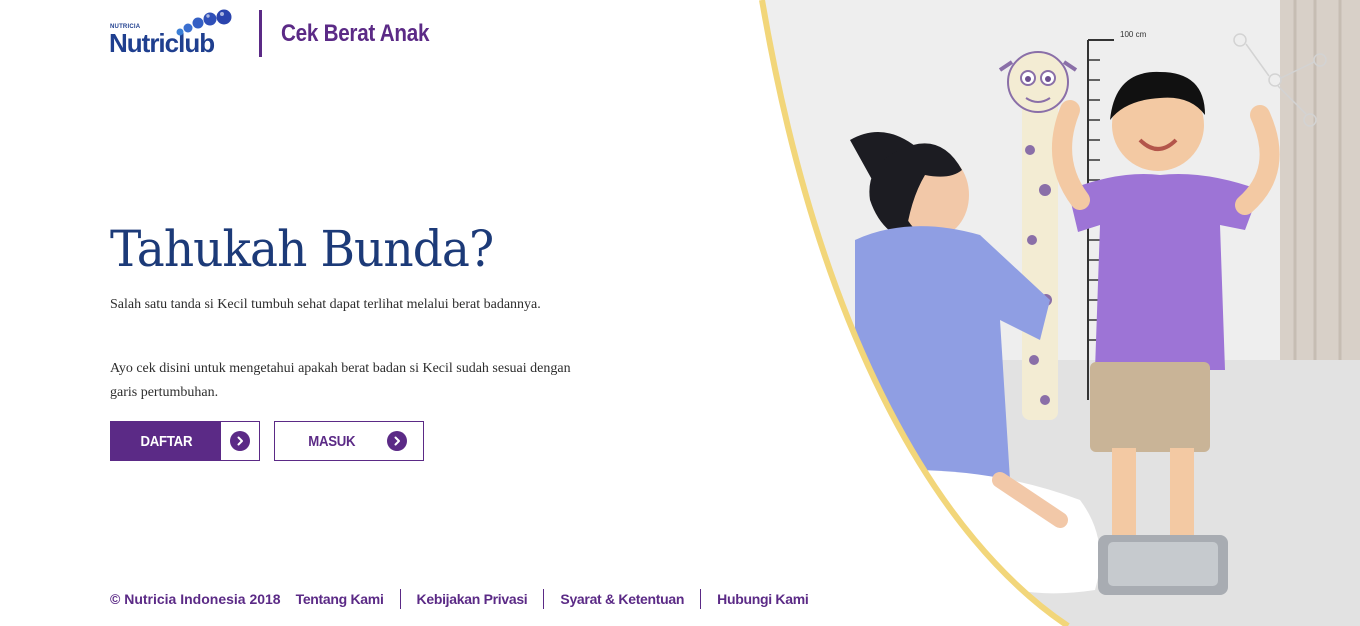  What do you see at coordinates (1163, 565) in the screenshot?
I see `weighing-scale` at bounding box center [1163, 565].